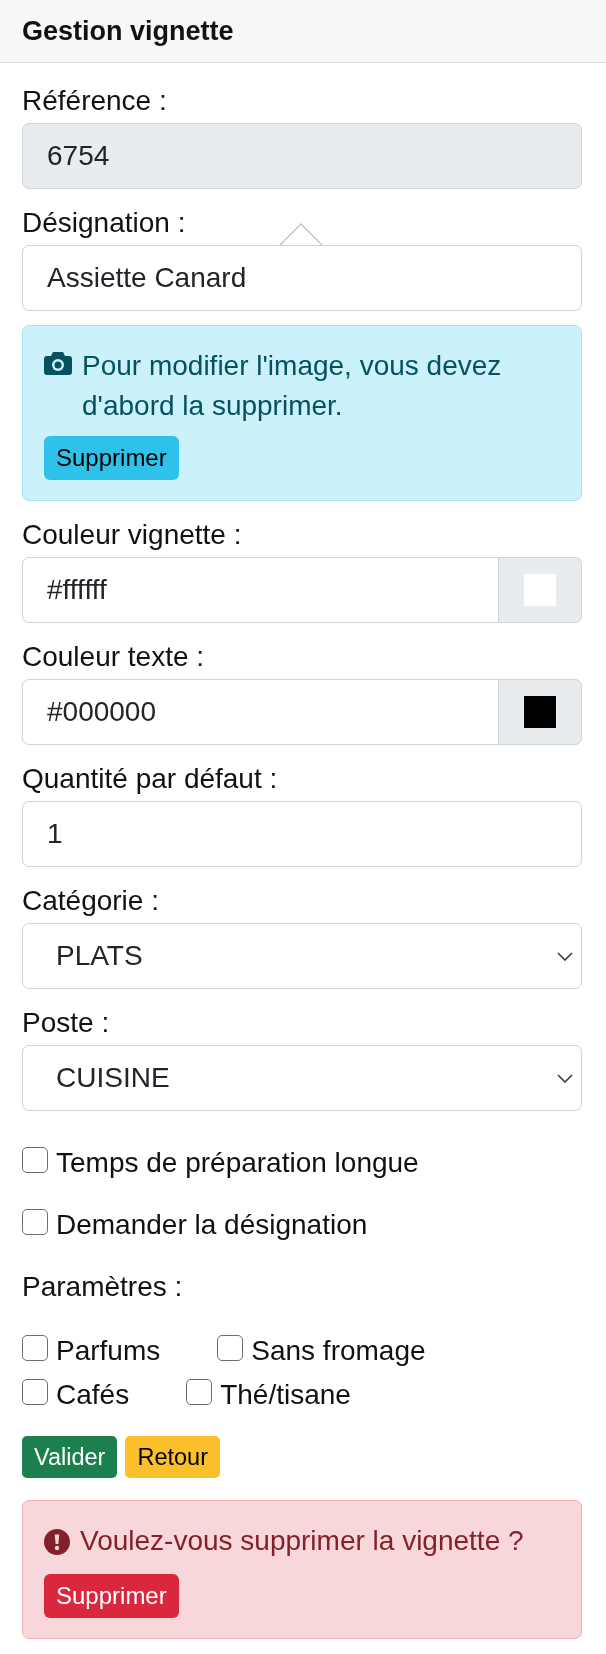 This screenshot has width=606, height=1654. What do you see at coordinates (302, 956) in the screenshot?
I see `dropdown-select: PLATS` at bounding box center [302, 956].